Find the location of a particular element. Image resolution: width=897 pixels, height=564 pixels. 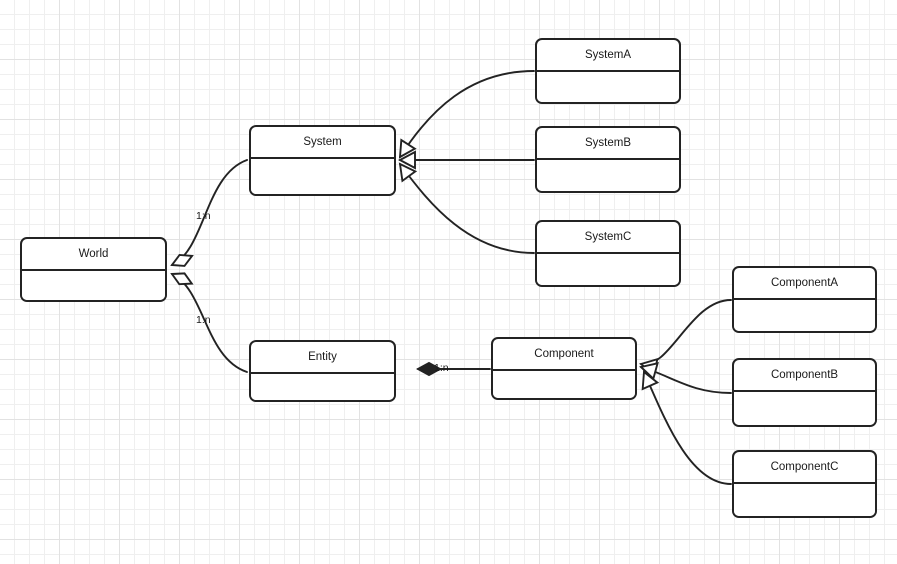

edge-systemC-system is located at coordinates (466, 208).